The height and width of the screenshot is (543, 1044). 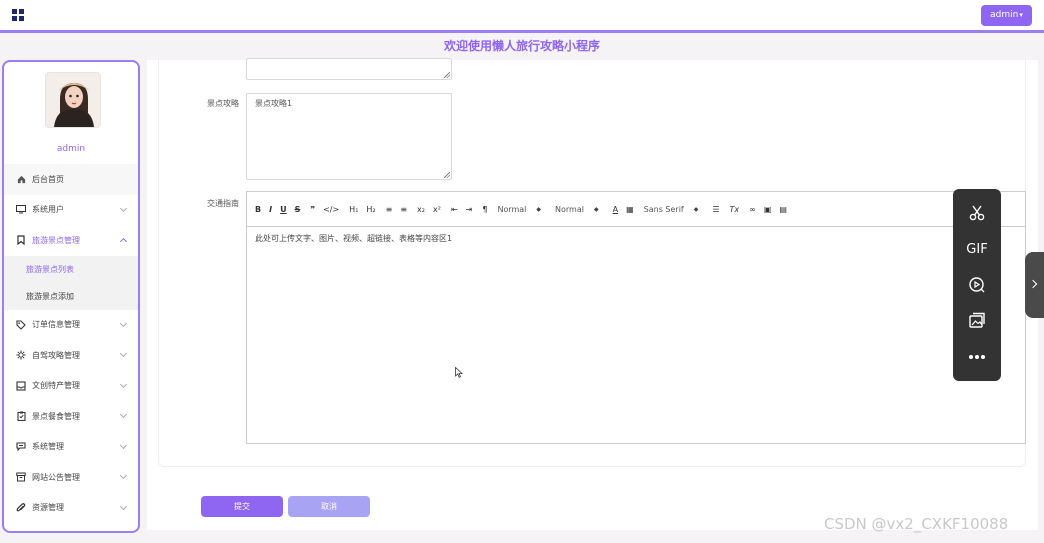 I want to click on sidebar-subitem-spot-list: 旅游景点列表, so click(x=71, y=269).